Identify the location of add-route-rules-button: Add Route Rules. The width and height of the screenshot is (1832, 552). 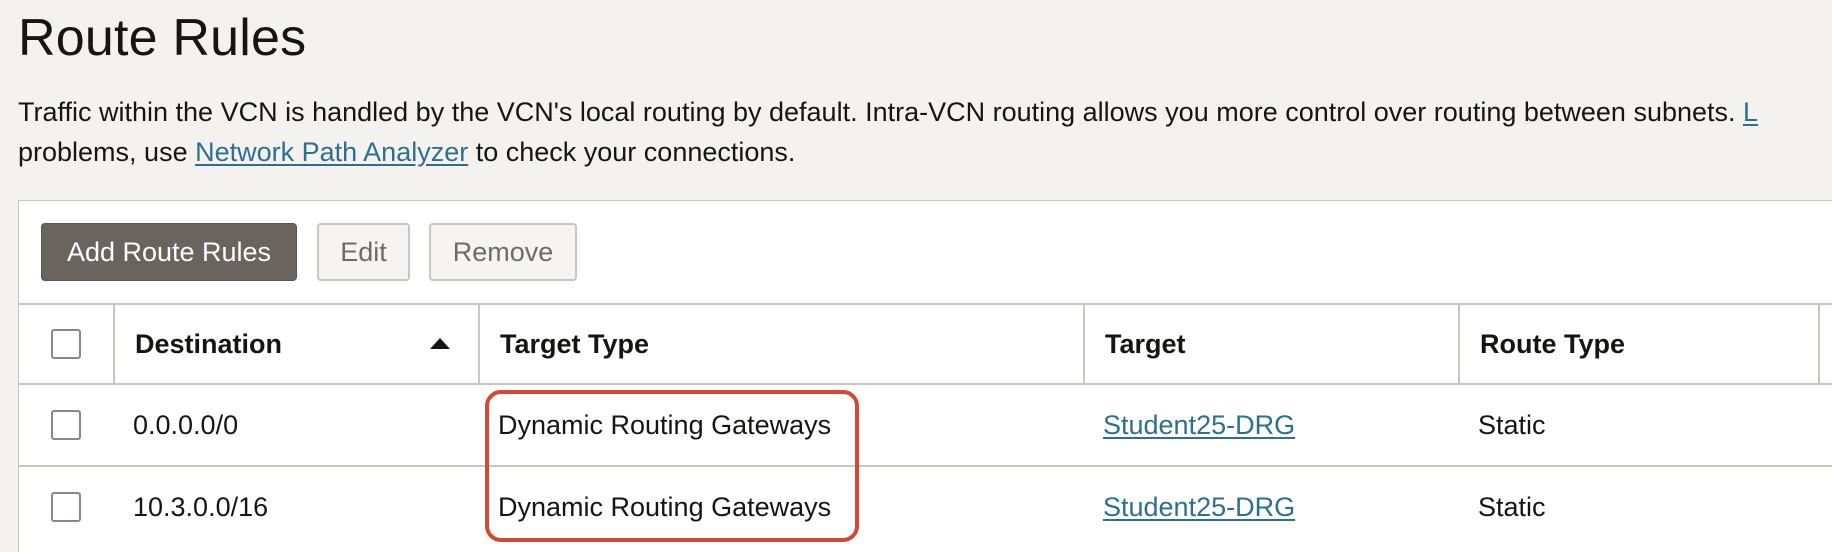
(169, 252).